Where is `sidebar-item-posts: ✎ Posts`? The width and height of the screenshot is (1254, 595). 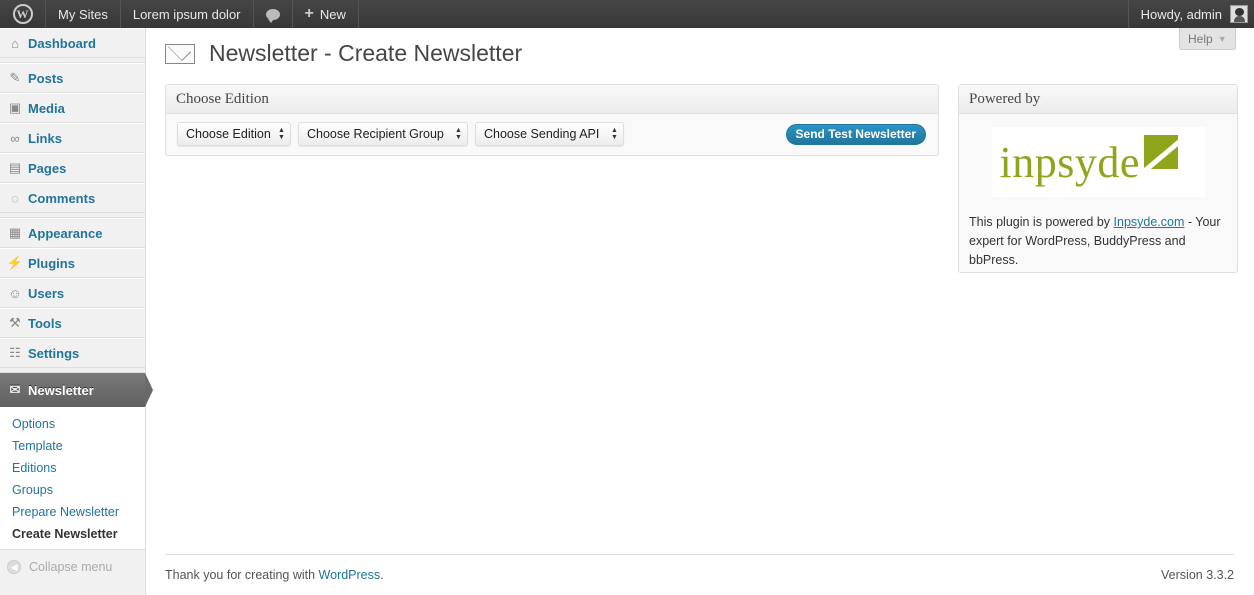
sidebar-item-posts: ✎ Posts is located at coordinates (72, 78).